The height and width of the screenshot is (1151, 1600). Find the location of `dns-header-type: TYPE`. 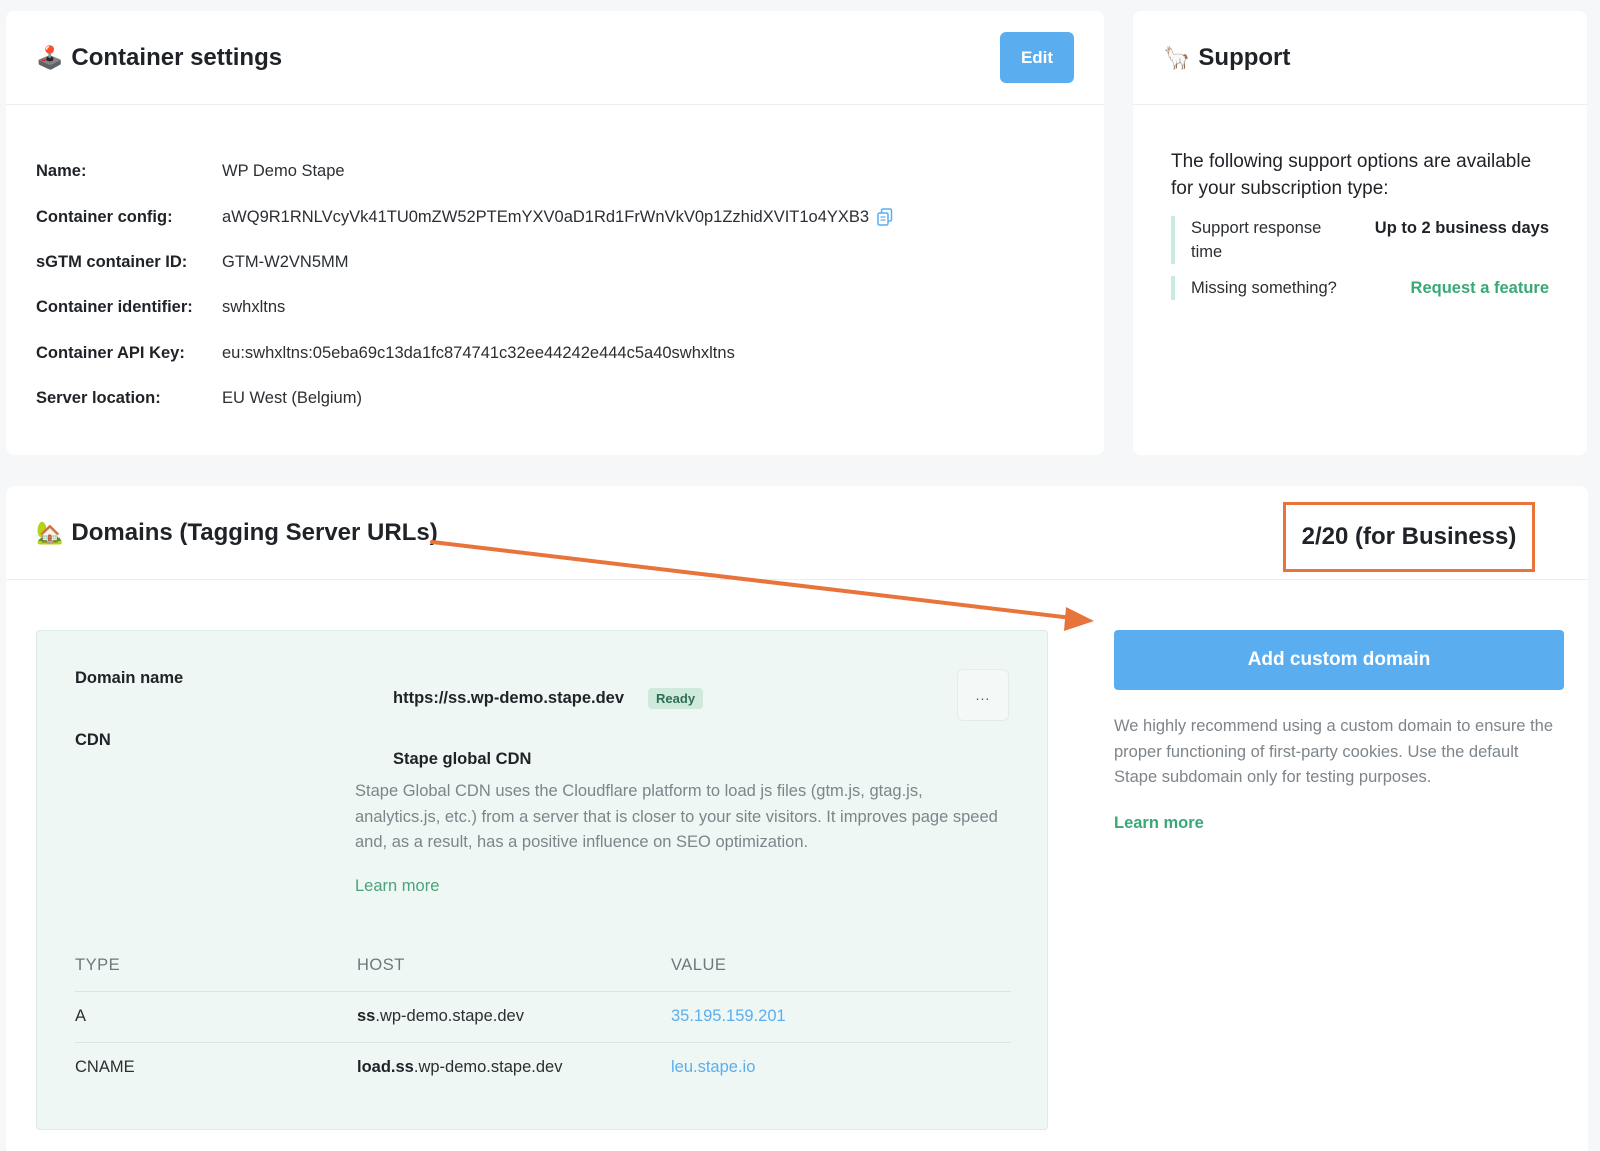

dns-header-type: TYPE is located at coordinates (216, 966).